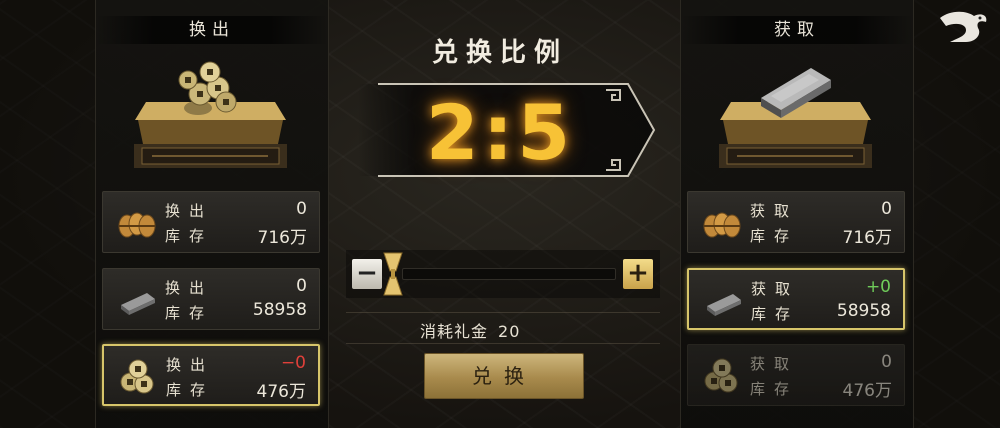 The width and height of the screenshot is (1000, 428). I want to click on cost-value: 20, so click(509, 331).